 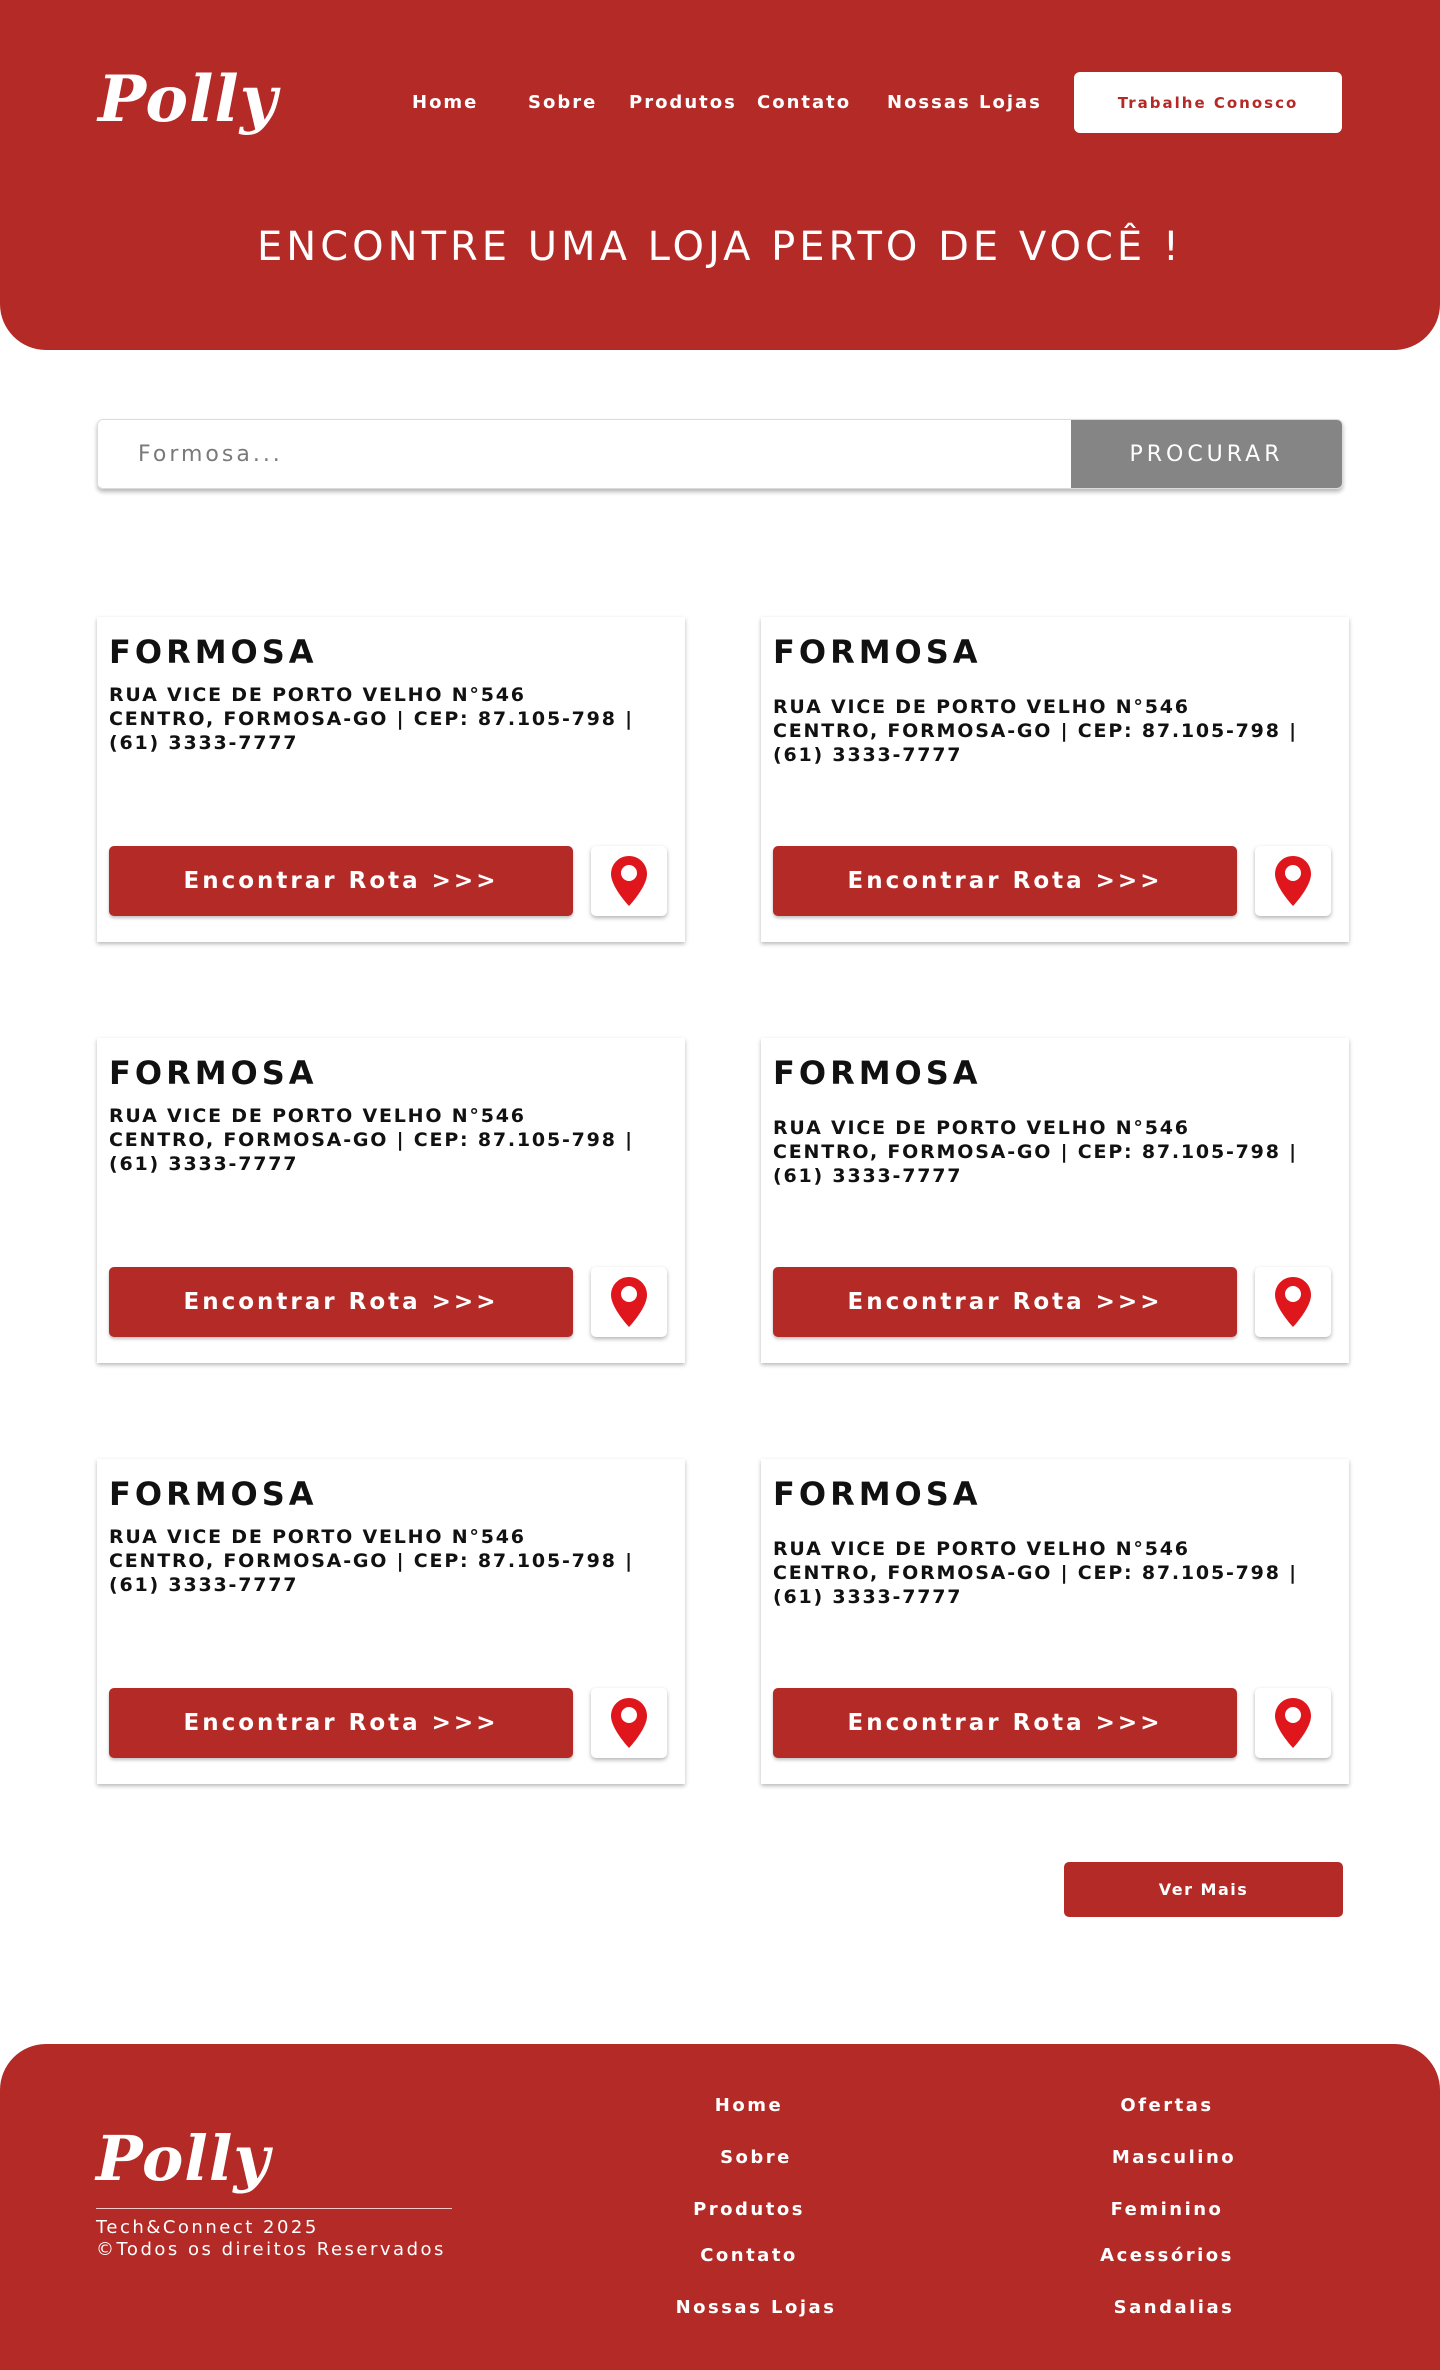 What do you see at coordinates (445, 102) in the screenshot?
I see `nav-home: Home` at bounding box center [445, 102].